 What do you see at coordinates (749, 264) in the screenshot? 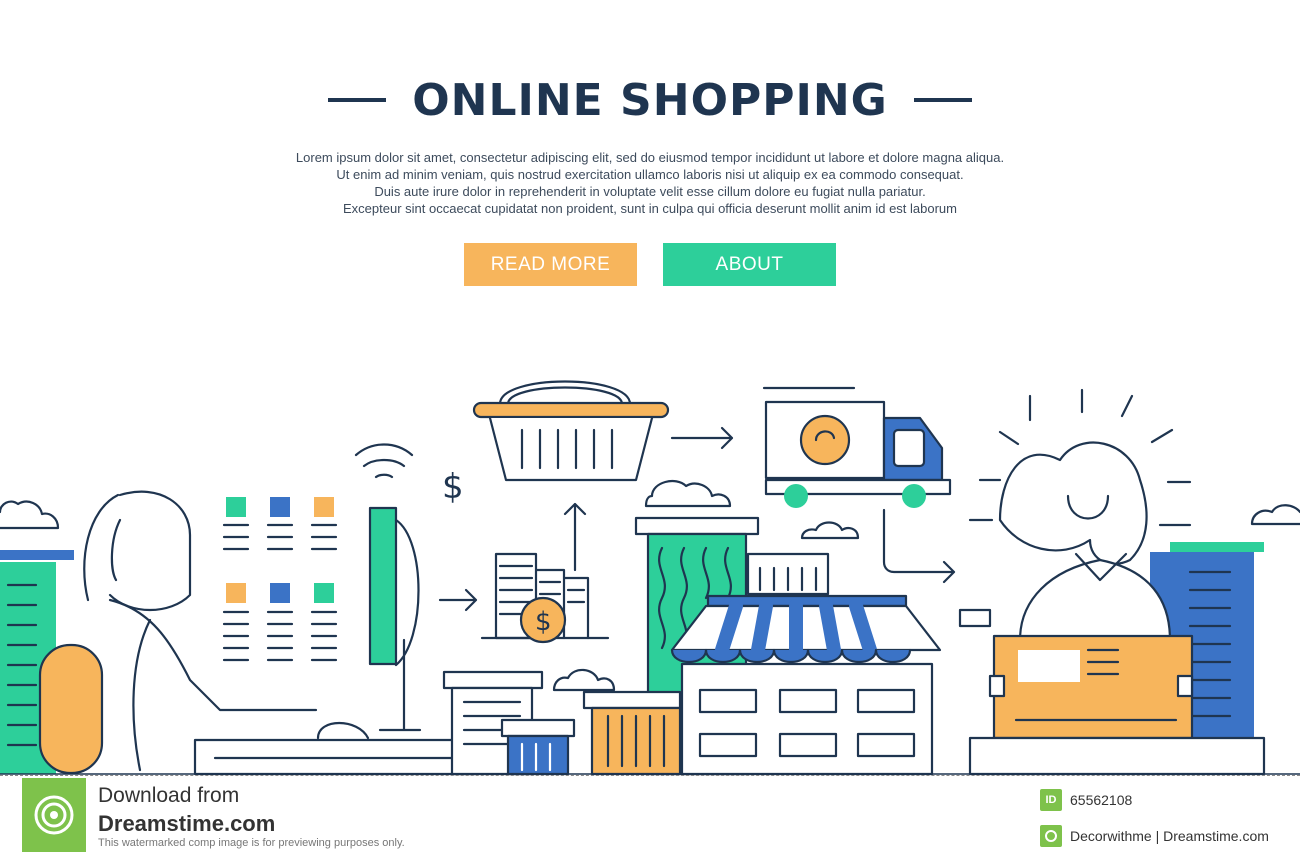
I see `about-button: ABOUT` at bounding box center [749, 264].